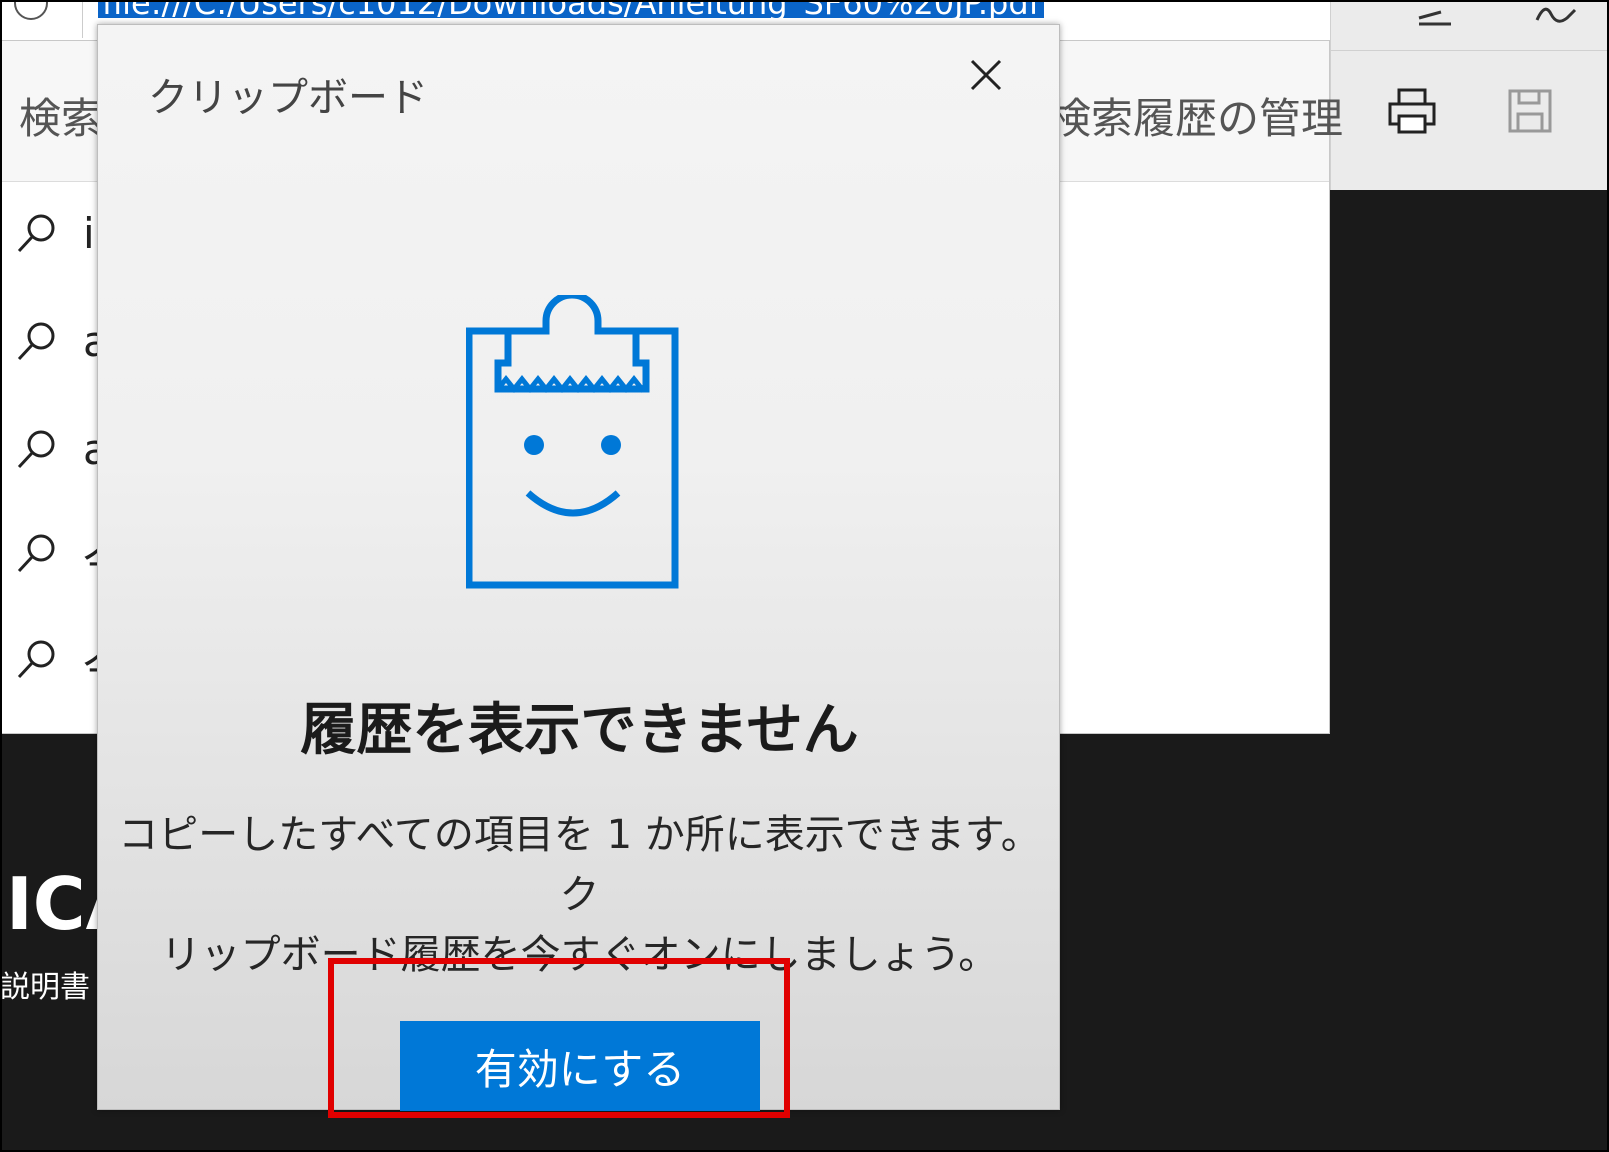 The image size is (1609, 1152). What do you see at coordinates (61, 118) in the screenshot?
I see `search-label: 検索` at bounding box center [61, 118].